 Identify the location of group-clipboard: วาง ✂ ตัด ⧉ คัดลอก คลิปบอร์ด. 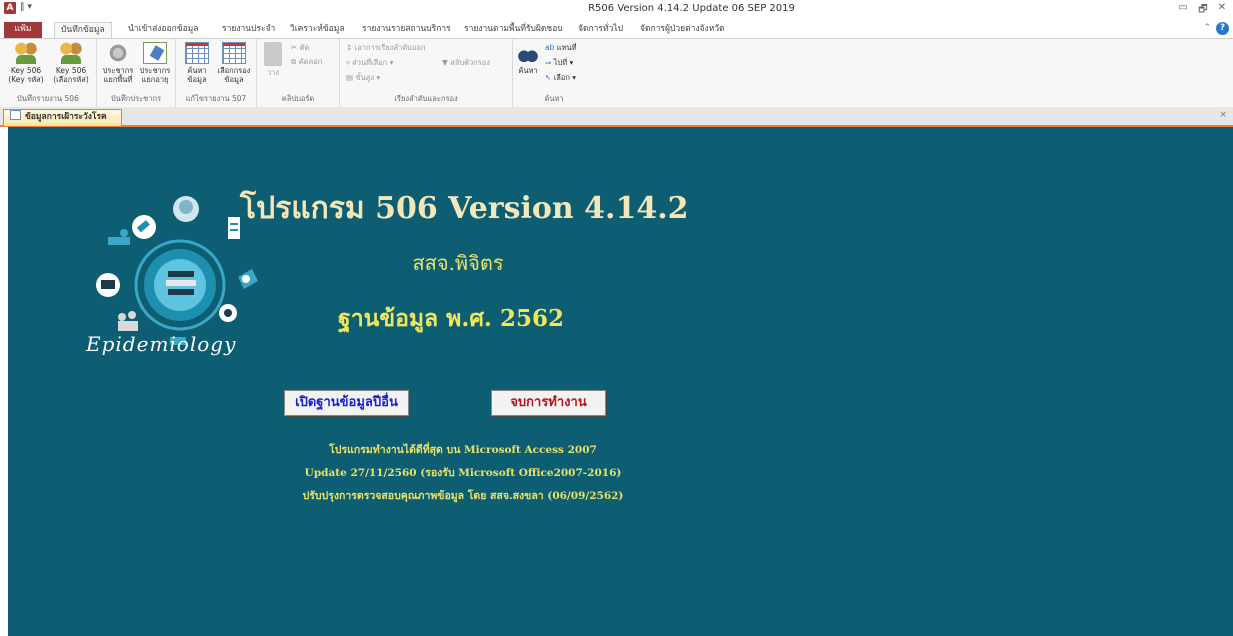
(298, 73).